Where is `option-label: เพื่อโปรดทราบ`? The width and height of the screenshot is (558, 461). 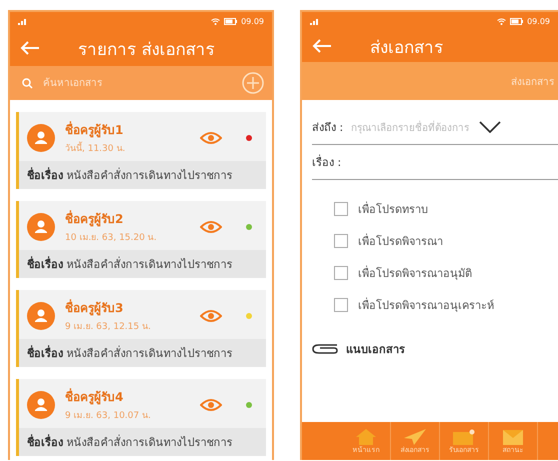
option-label: เพื่อโปรดทราบ is located at coordinates (393, 209).